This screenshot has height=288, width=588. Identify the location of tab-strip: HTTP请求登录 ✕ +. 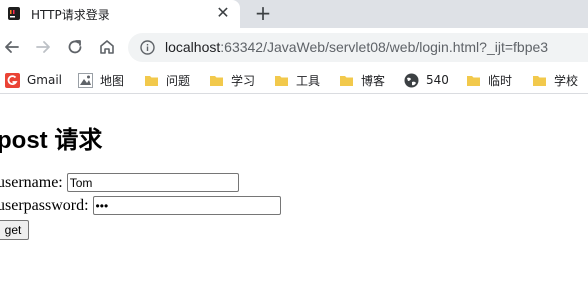
(294, 14).